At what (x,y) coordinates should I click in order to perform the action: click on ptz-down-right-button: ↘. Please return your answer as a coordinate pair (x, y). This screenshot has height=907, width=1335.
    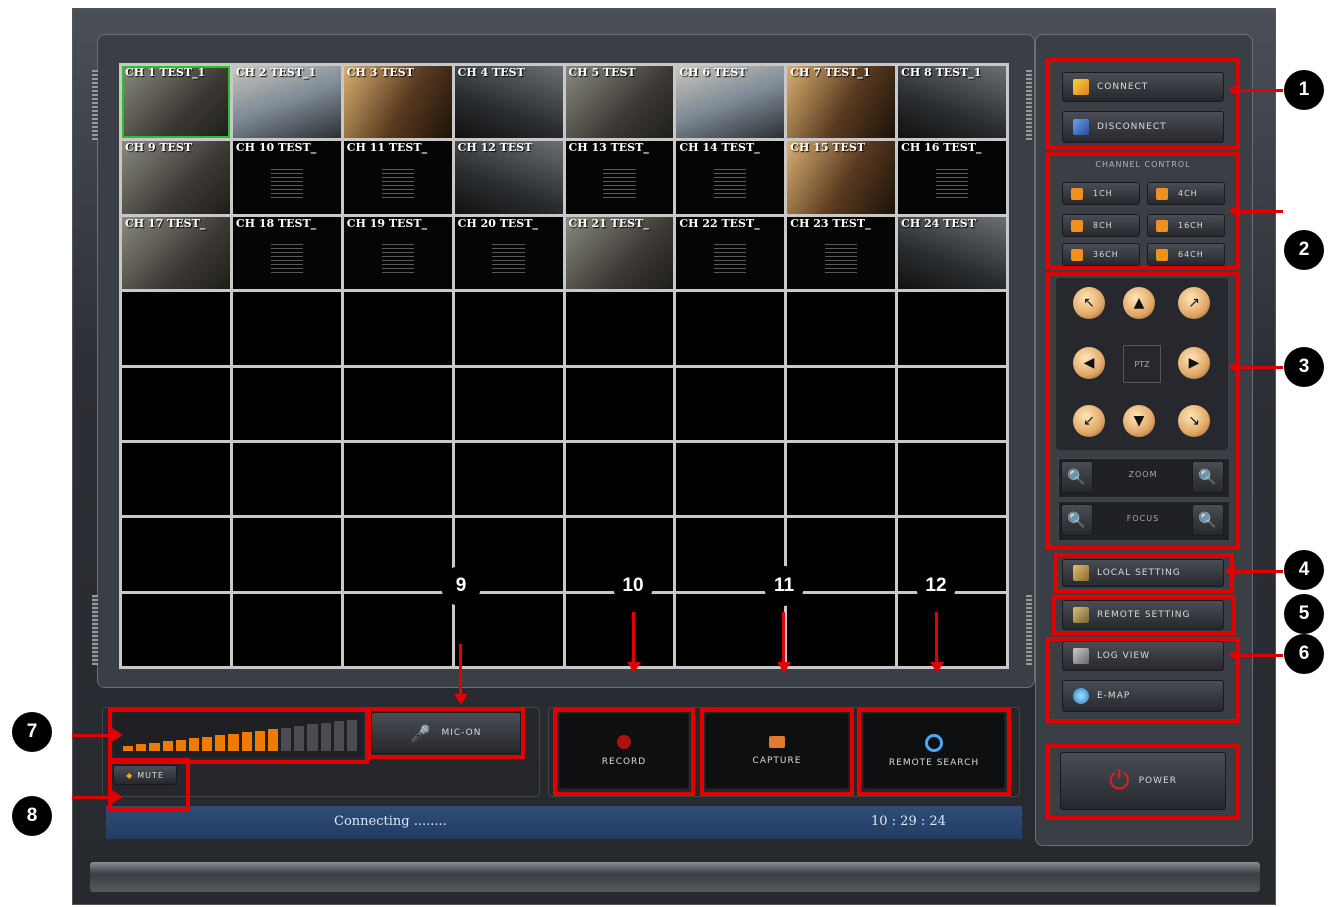
    Looking at the image, I should click on (1194, 421).